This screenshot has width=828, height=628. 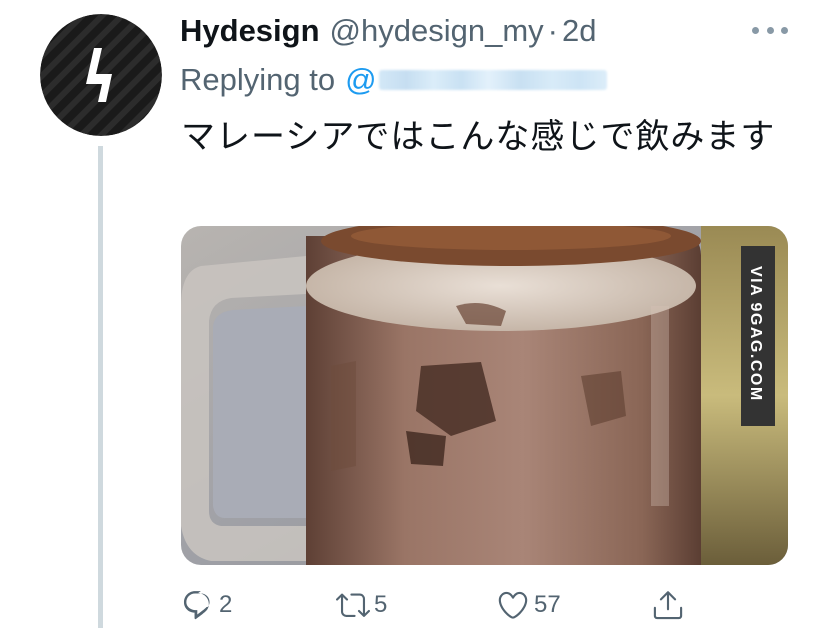 I want to click on tweet-actions: 2 5 57, so click(x=441, y=605).